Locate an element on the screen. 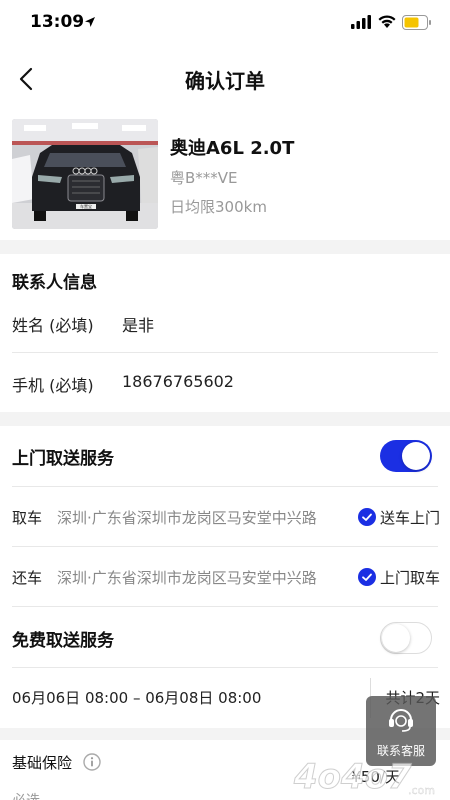  name-field: 是非 is located at coordinates (138, 324).